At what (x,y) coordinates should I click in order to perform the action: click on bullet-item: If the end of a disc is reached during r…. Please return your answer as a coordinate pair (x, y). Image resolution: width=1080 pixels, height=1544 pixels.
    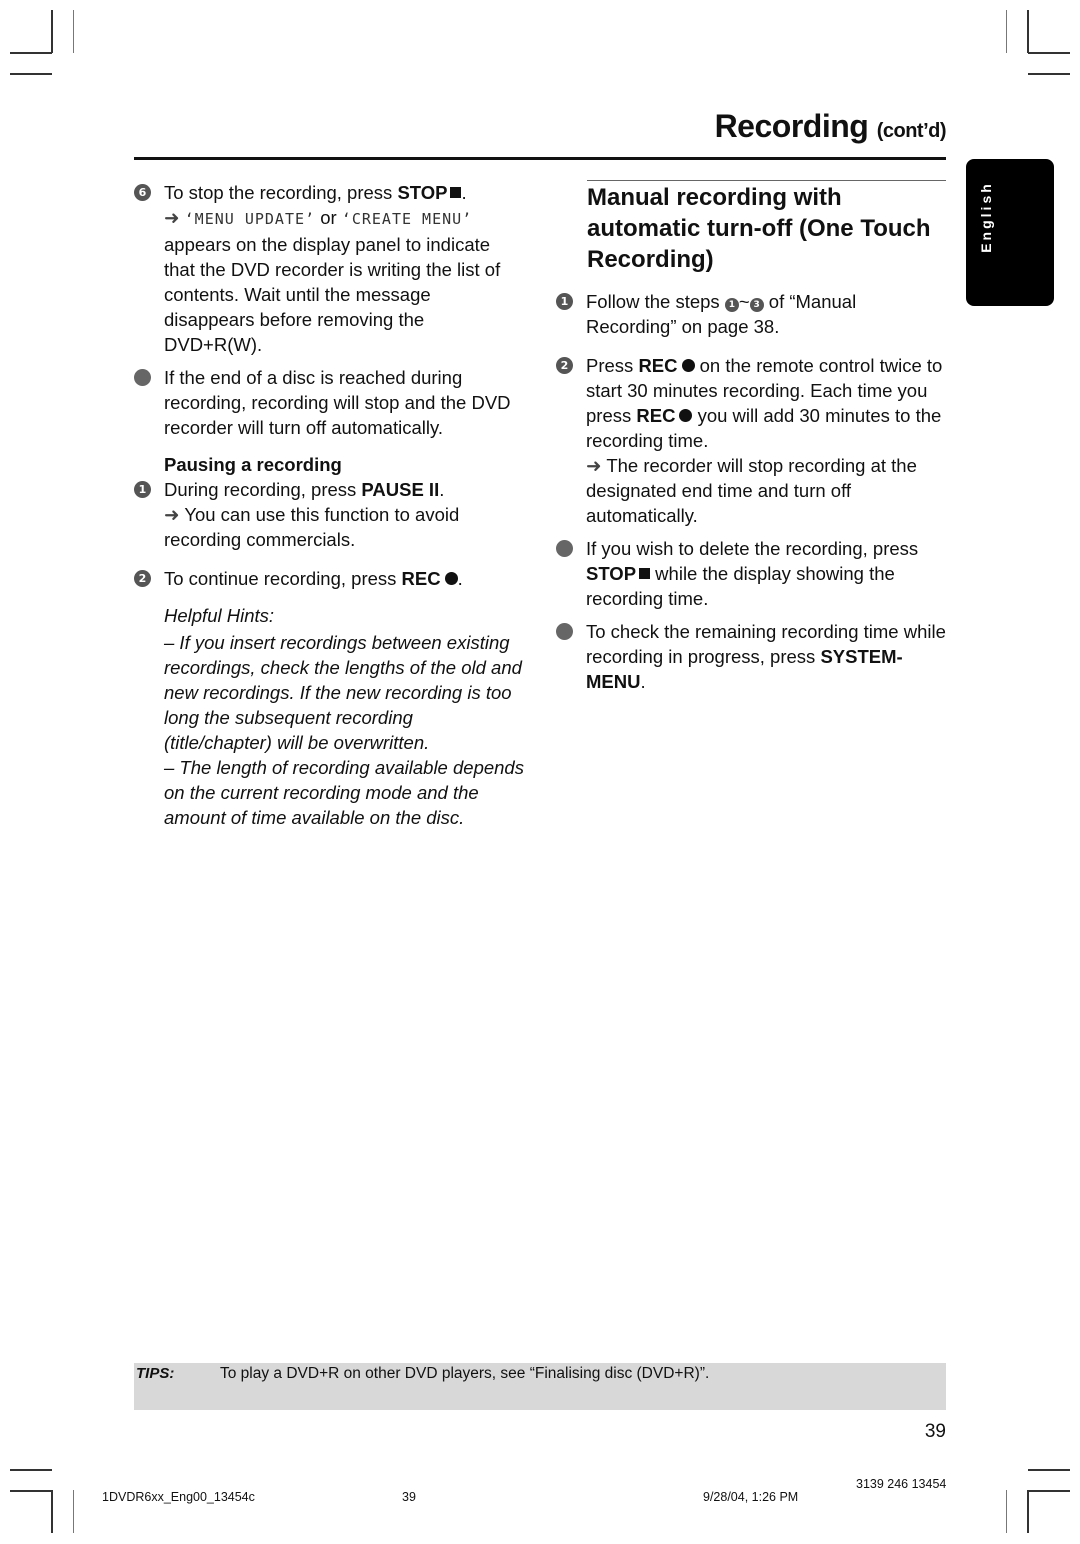
    Looking at the image, I should click on (329, 402).